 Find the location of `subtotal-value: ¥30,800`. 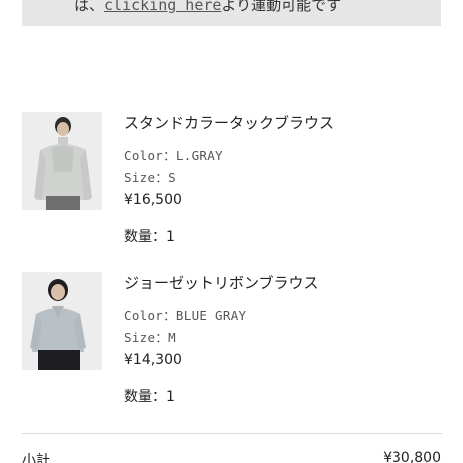

subtotal-value: ¥30,800 is located at coordinates (412, 456).